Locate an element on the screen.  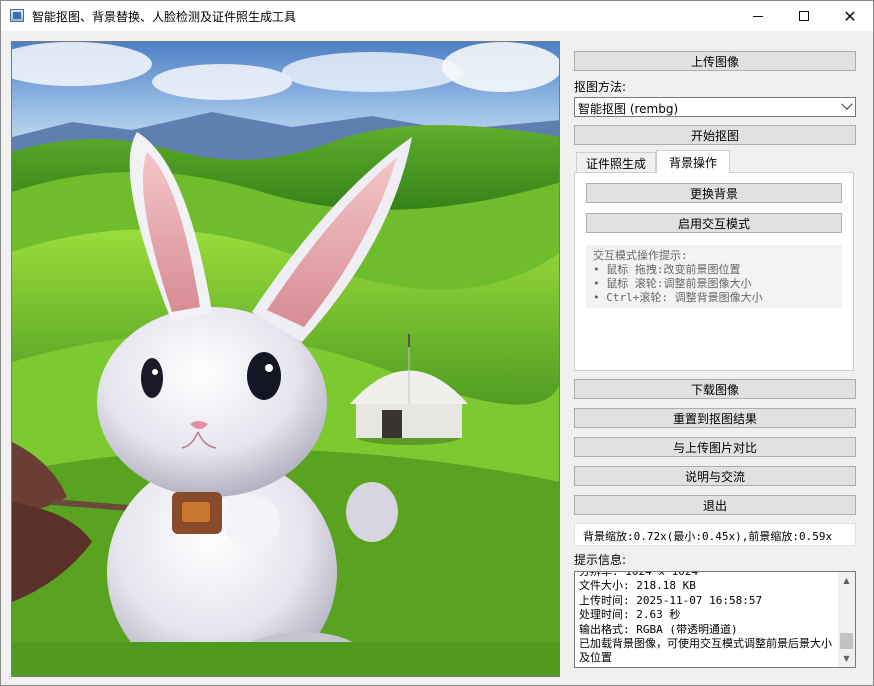
reset-button: 重置到抠图结果 is located at coordinates (715, 418).